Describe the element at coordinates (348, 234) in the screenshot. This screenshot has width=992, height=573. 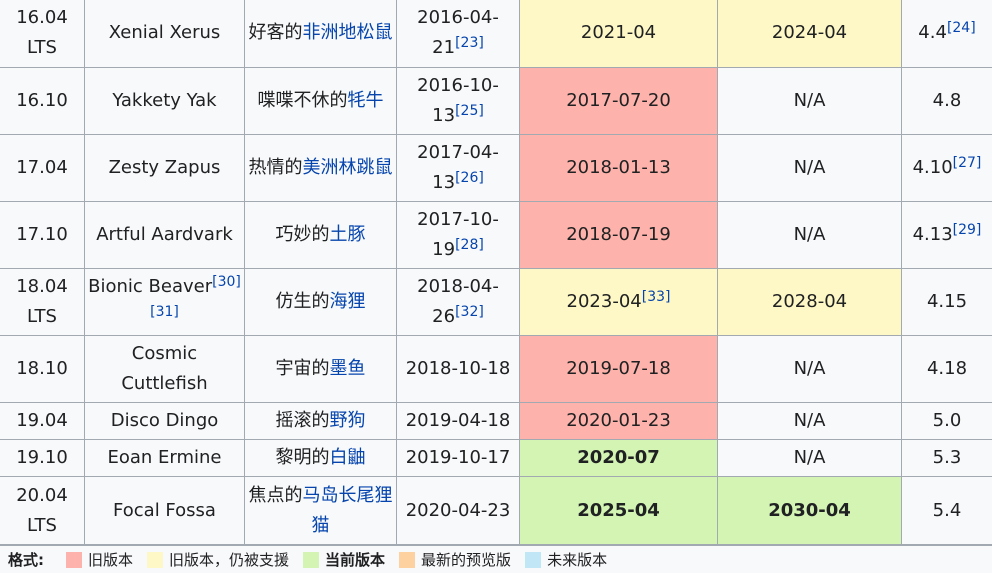
I see `animal-link: 土豚` at that location.